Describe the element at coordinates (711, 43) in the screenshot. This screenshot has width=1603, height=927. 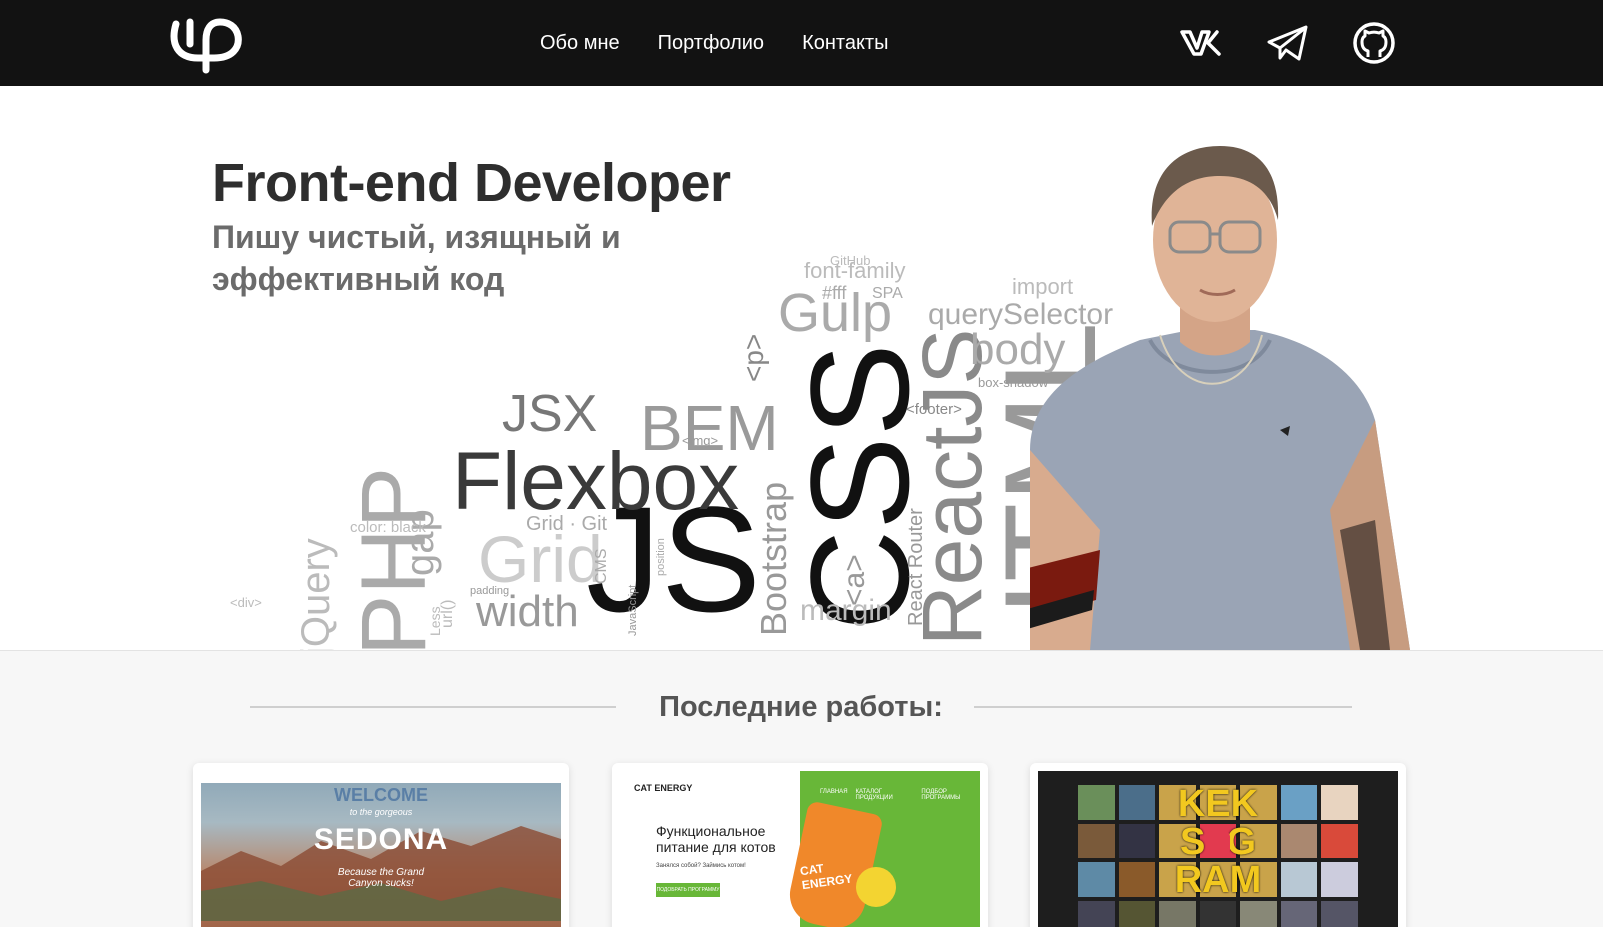
I see `nav-portfolio: Портфолио` at that location.